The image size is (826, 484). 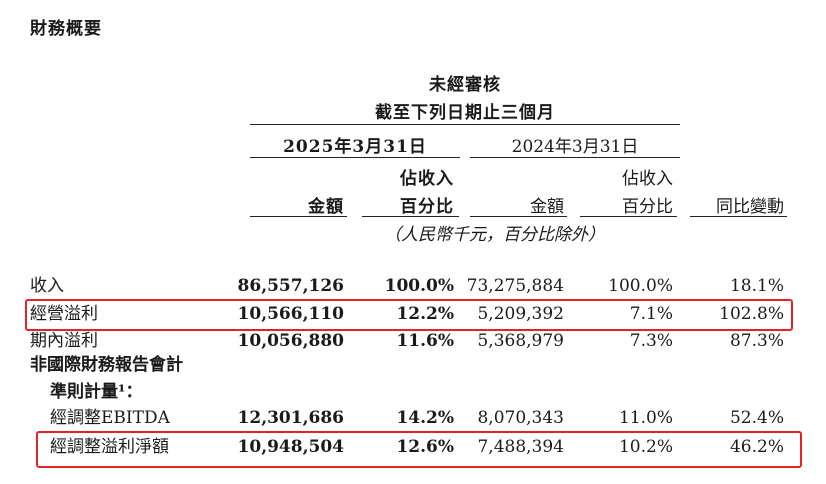 What do you see at coordinates (575, 157) in the screenshot?
I see `date-2024-rule` at bounding box center [575, 157].